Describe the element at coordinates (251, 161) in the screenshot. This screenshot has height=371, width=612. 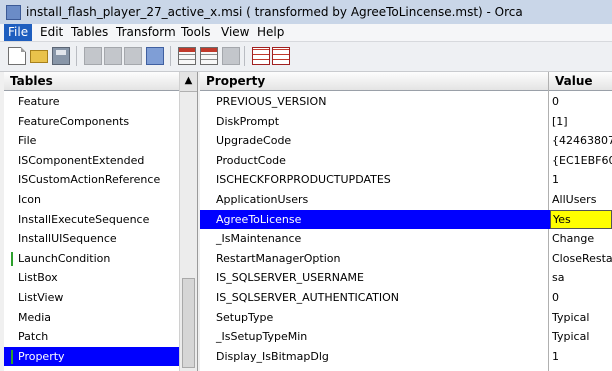
I see `property-cell: ProductCode` at that location.